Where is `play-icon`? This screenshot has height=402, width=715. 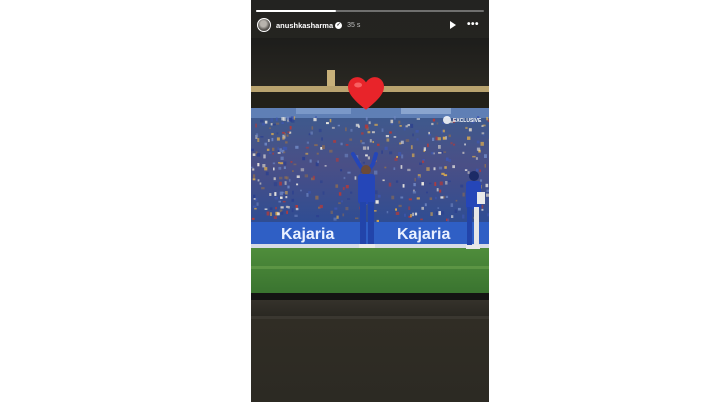
play-icon is located at coordinates (452, 25).